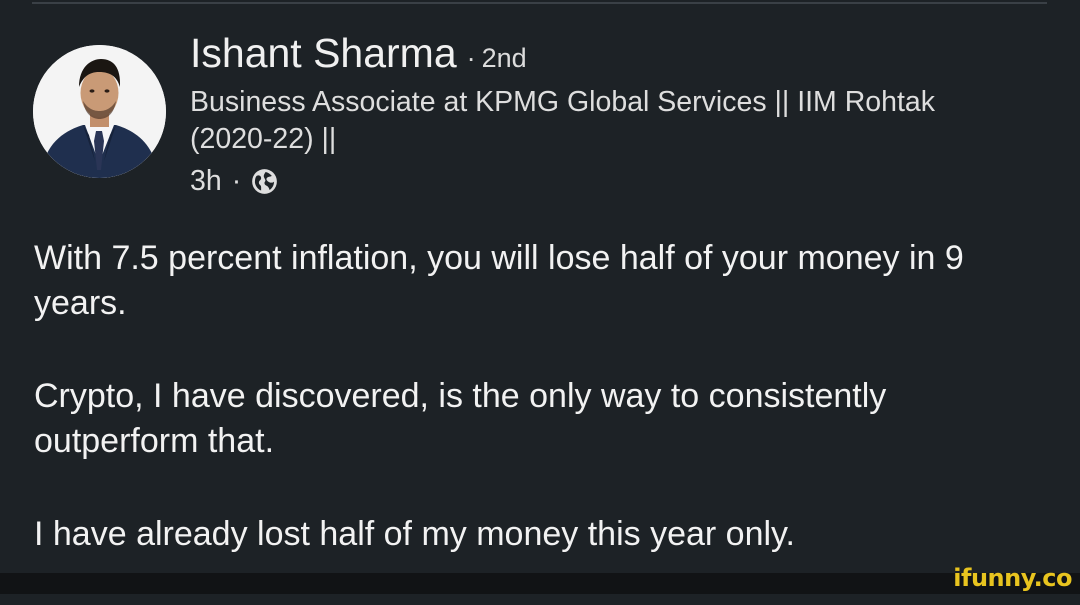  I want to click on author-name-line: Ishant Sharma · 2nd, so click(358, 55).